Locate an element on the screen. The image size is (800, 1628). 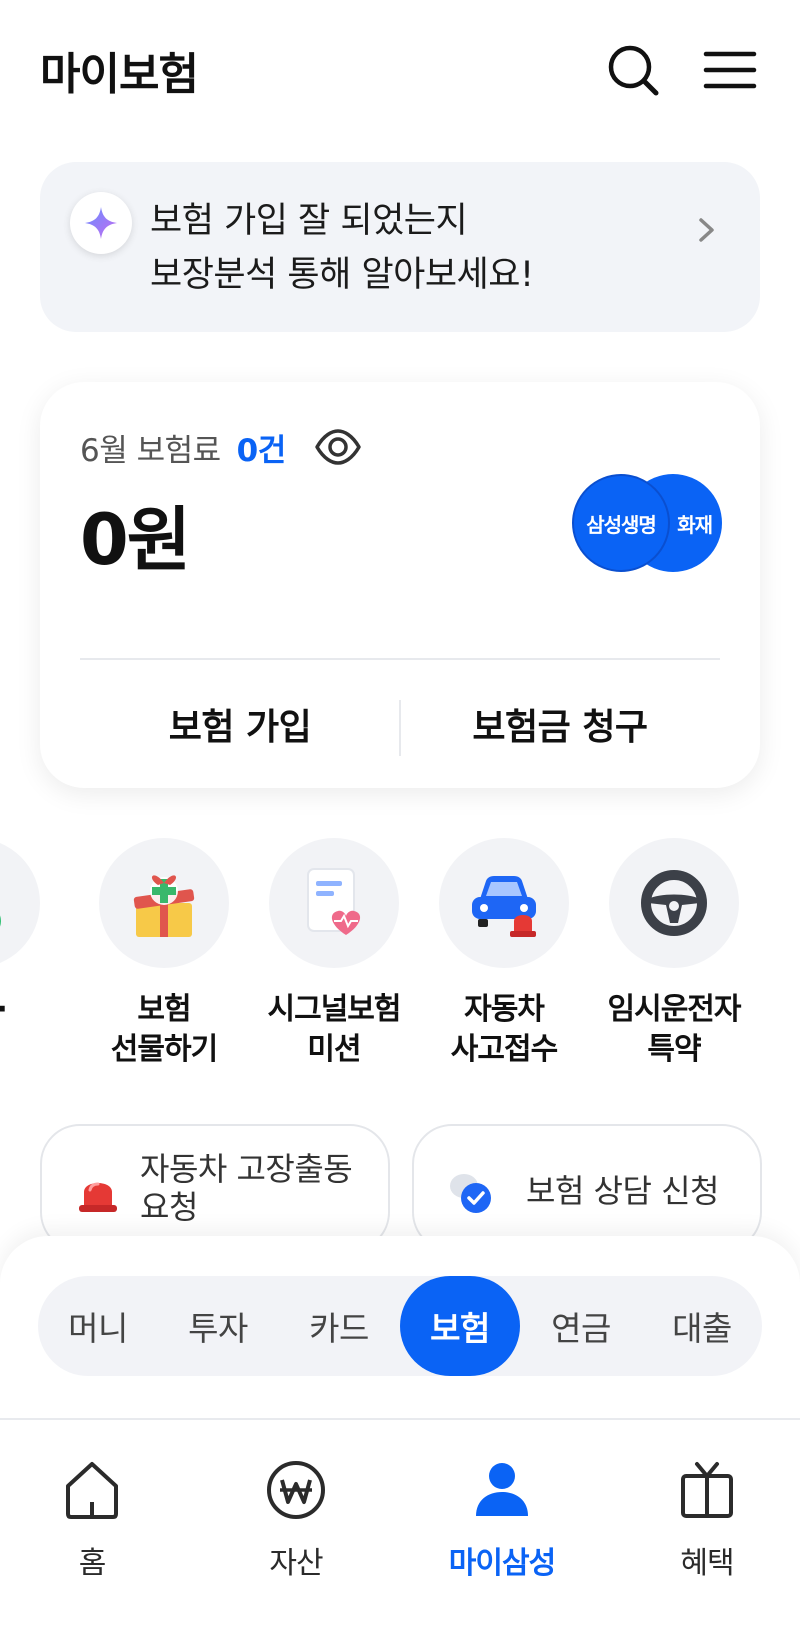
contract-count: 0건 is located at coordinates (261, 450).